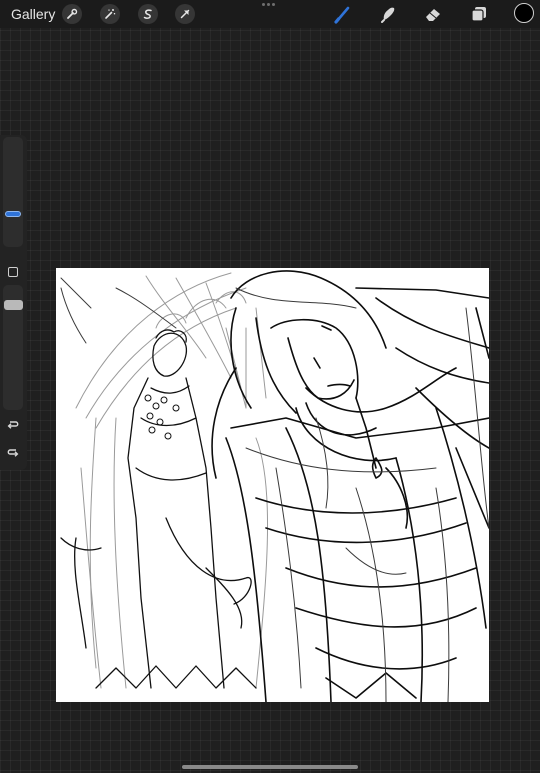 Image resolution: width=540 pixels, height=773 pixels. I want to click on eraser-icon, so click(433, 14).